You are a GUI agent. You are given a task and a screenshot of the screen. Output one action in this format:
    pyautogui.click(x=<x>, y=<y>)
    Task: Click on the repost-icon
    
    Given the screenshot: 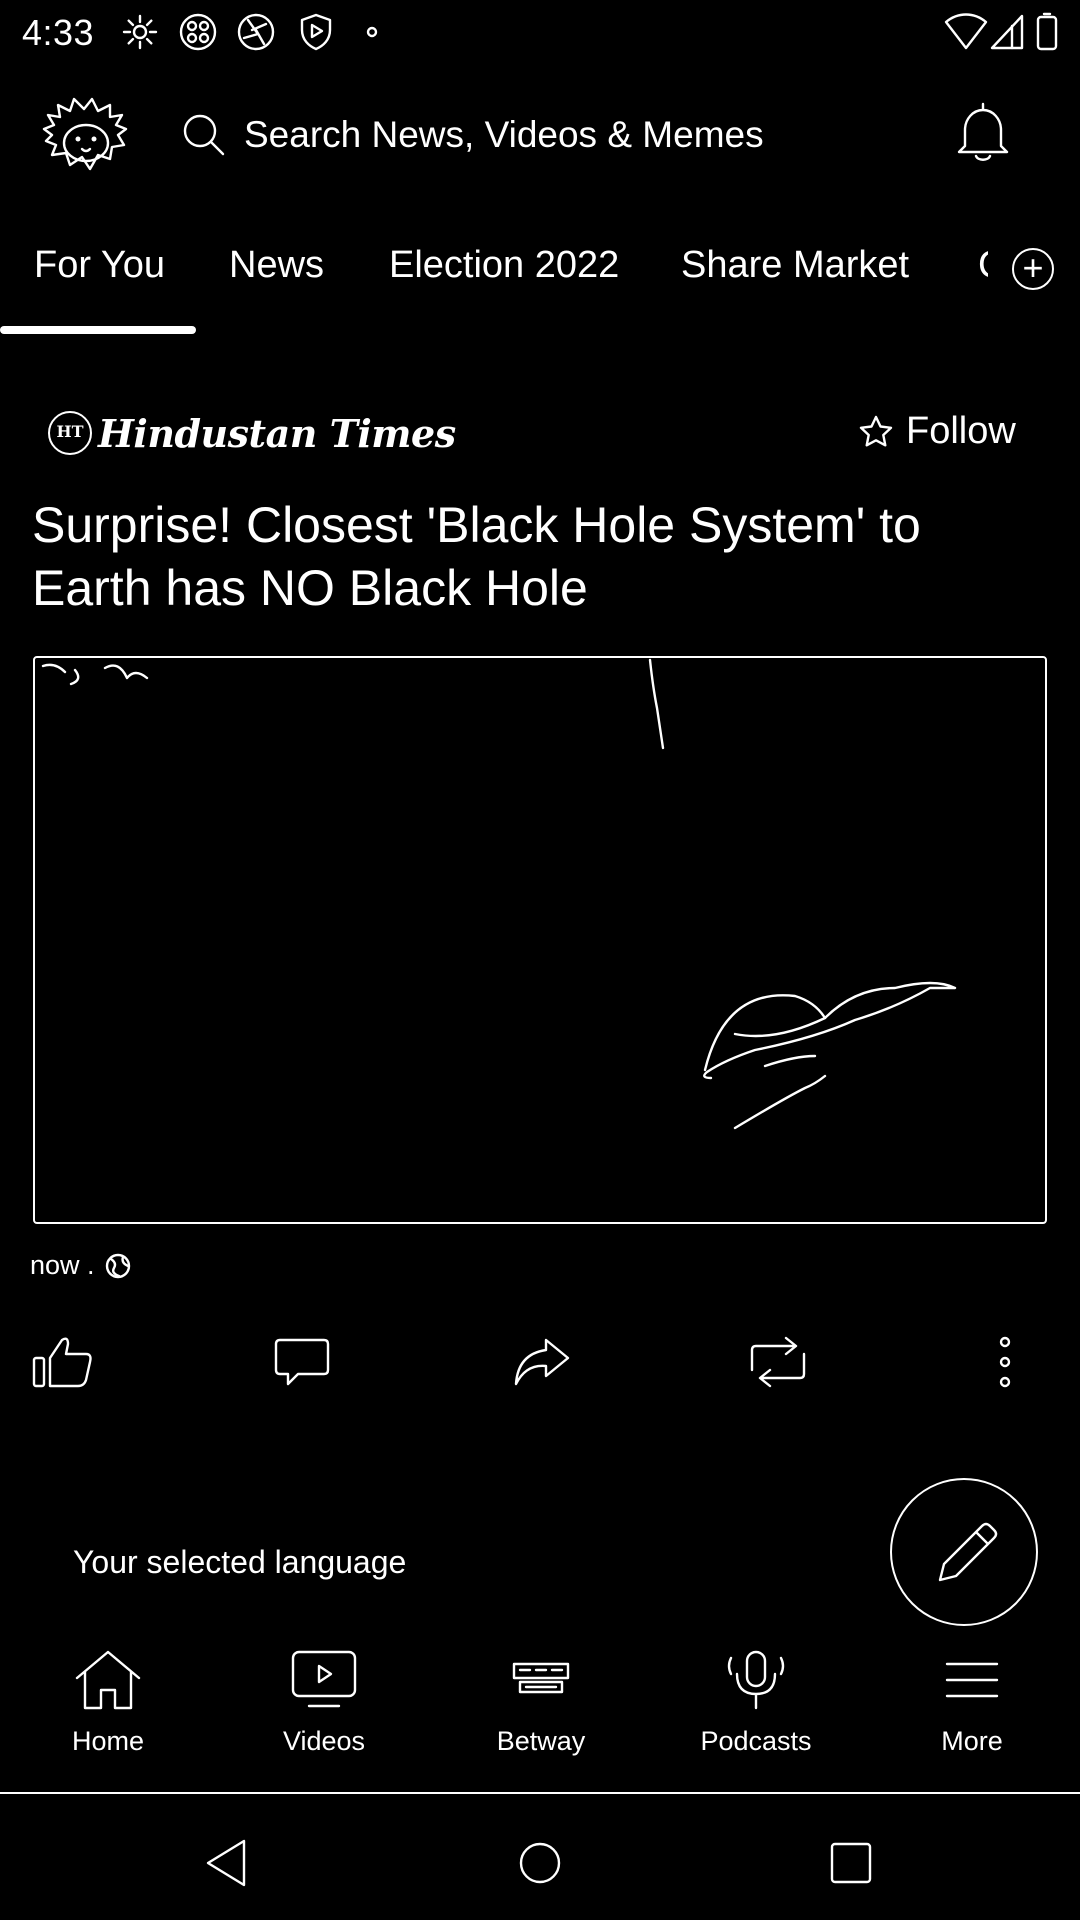 What is the action you would take?
    pyautogui.click(x=778, y=1362)
    